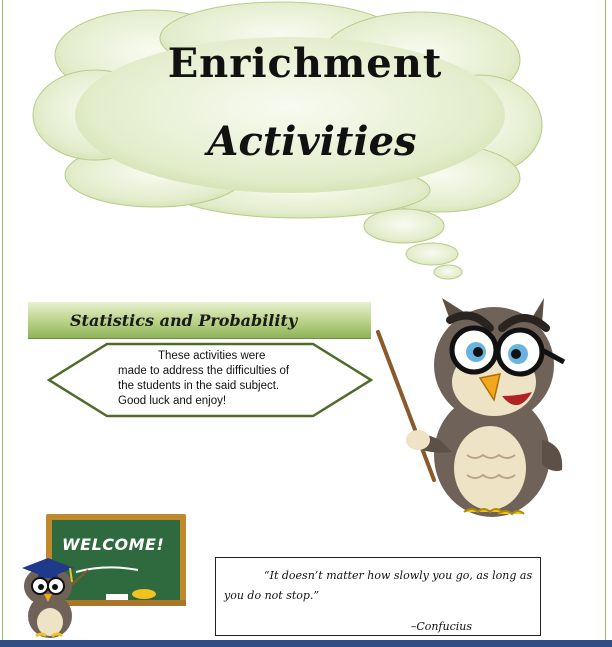 The image size is (612, 647). What do you see at coordinates (113, 544) in the screenshot?
I see `welcome-label: WELCOME!` at bounding box center [113, 544].